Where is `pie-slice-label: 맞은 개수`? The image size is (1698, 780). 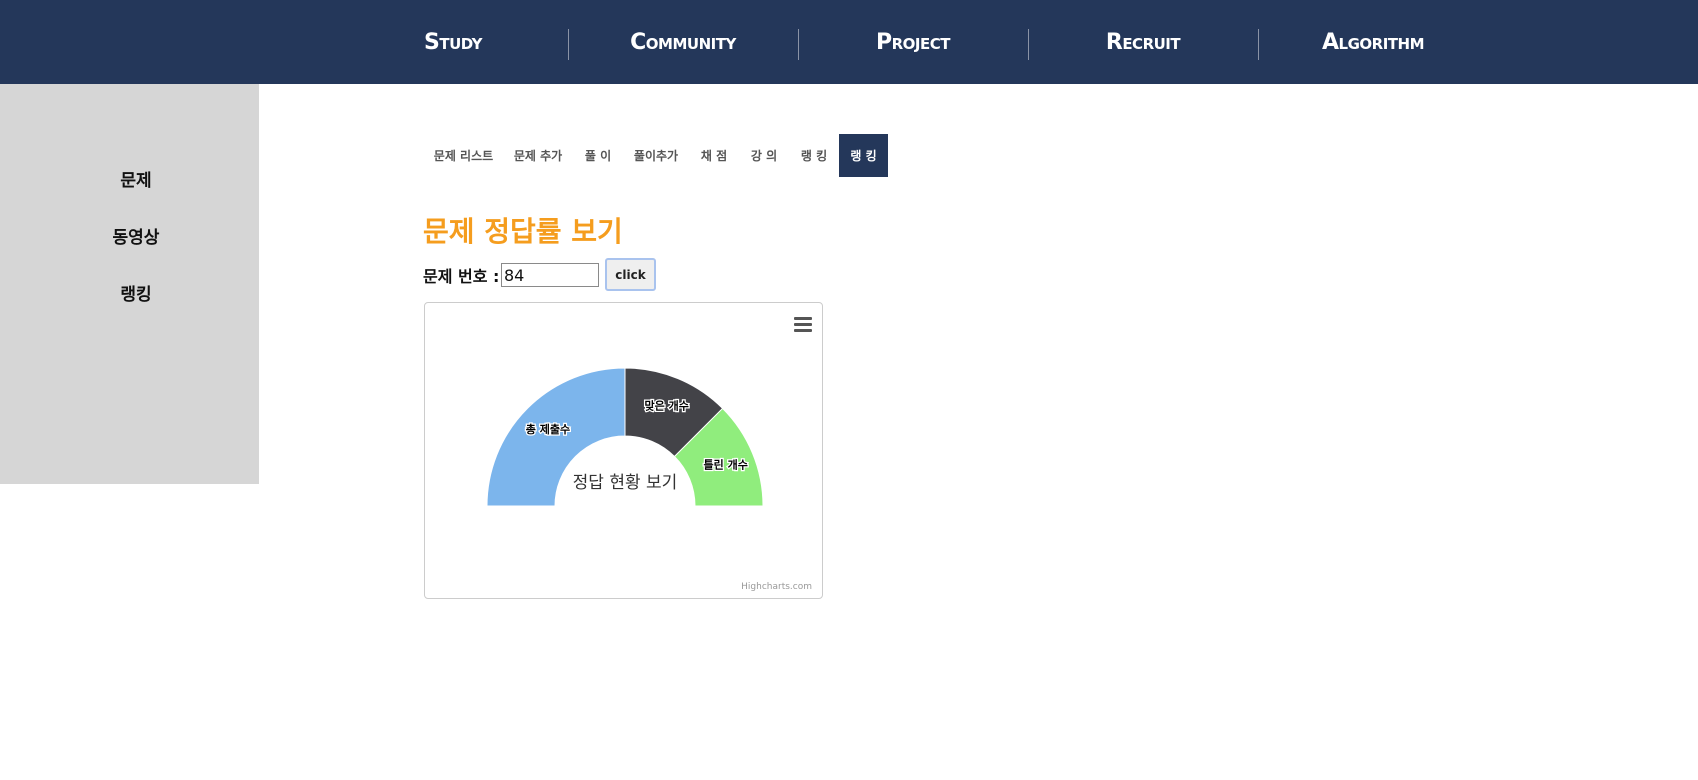
pie-slice-label: 맞은 개수 is located at coordinates (667, 405).